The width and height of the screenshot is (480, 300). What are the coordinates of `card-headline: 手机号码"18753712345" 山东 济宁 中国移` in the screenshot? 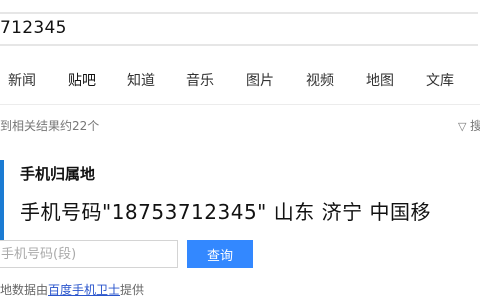 It's located at (225, 212).